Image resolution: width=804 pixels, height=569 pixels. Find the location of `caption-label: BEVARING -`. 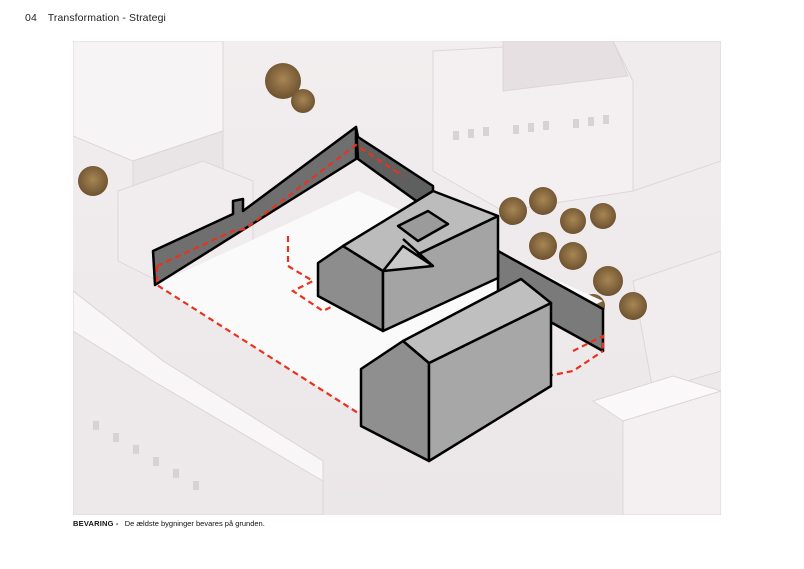

caption-label: BEVARING - is located at coordinates (96, 523).